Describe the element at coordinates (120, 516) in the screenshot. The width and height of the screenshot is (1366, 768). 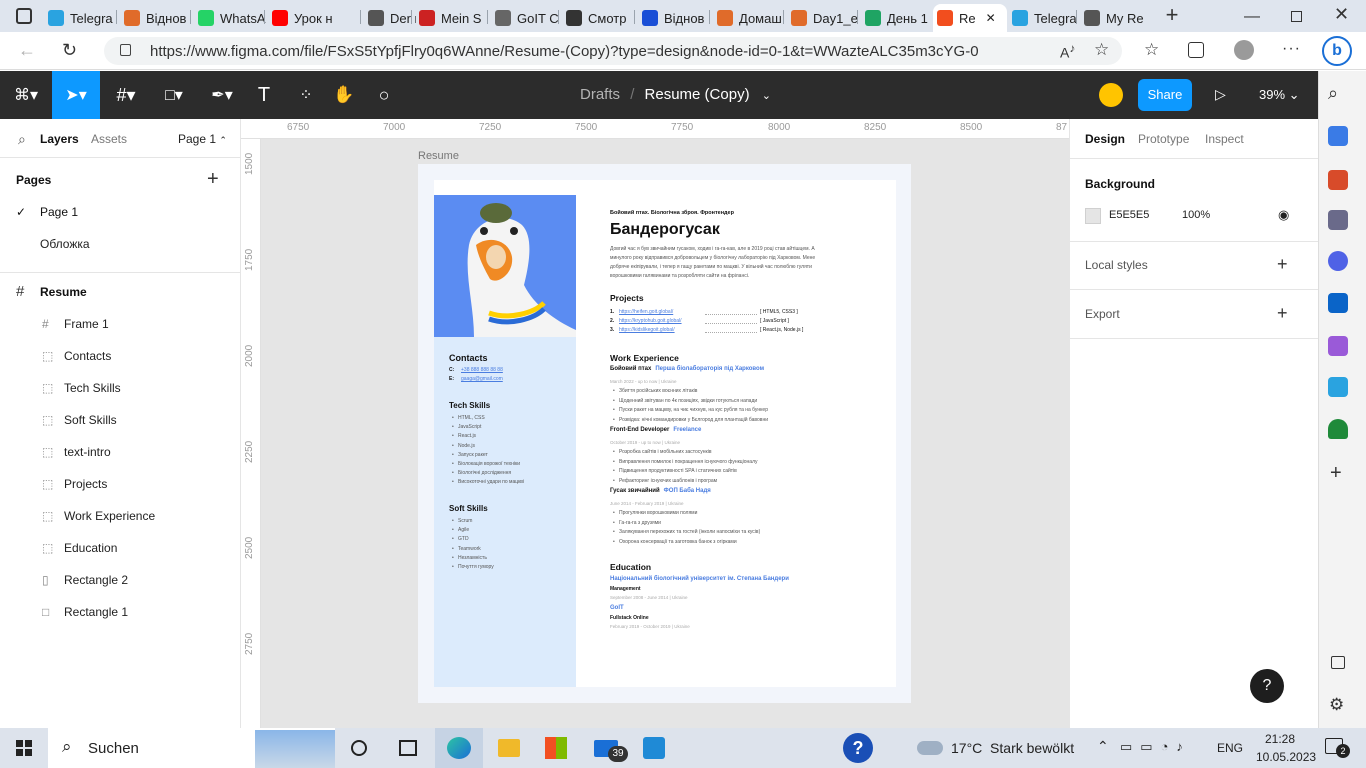
I see `layer-item: ⬚ Work Experience` at that location.